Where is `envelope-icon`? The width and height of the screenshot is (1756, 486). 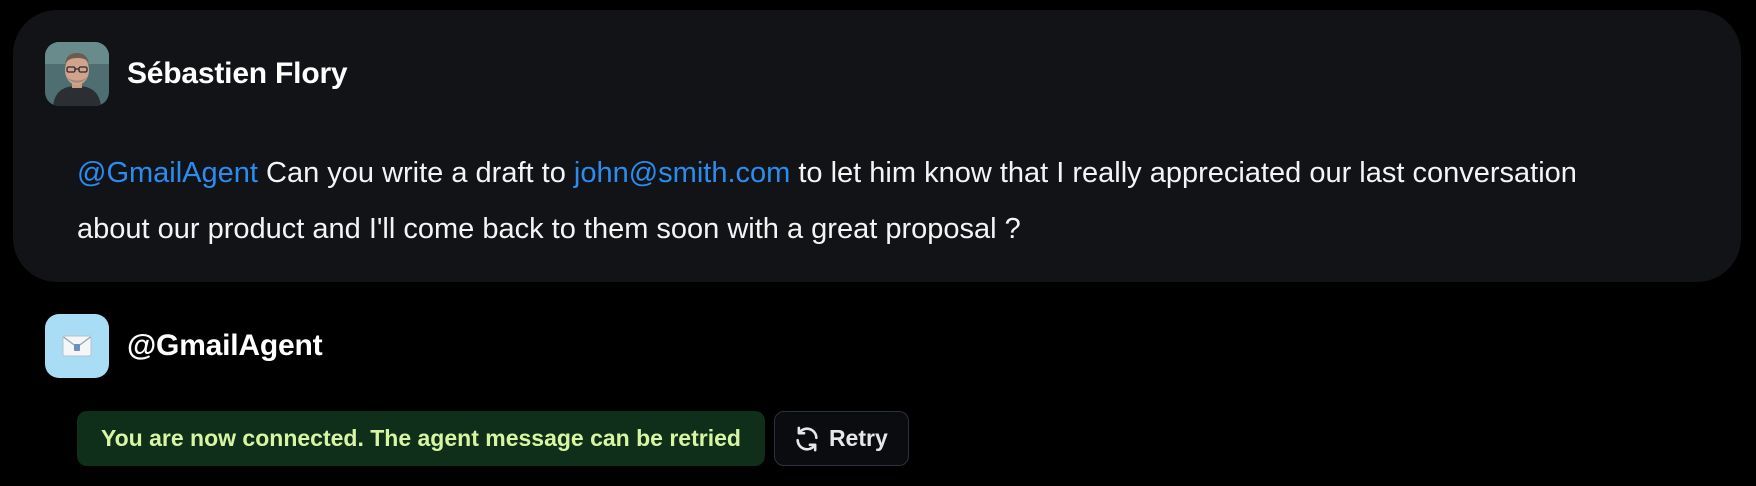
envelope-icon is located at coordinates (77, 346).